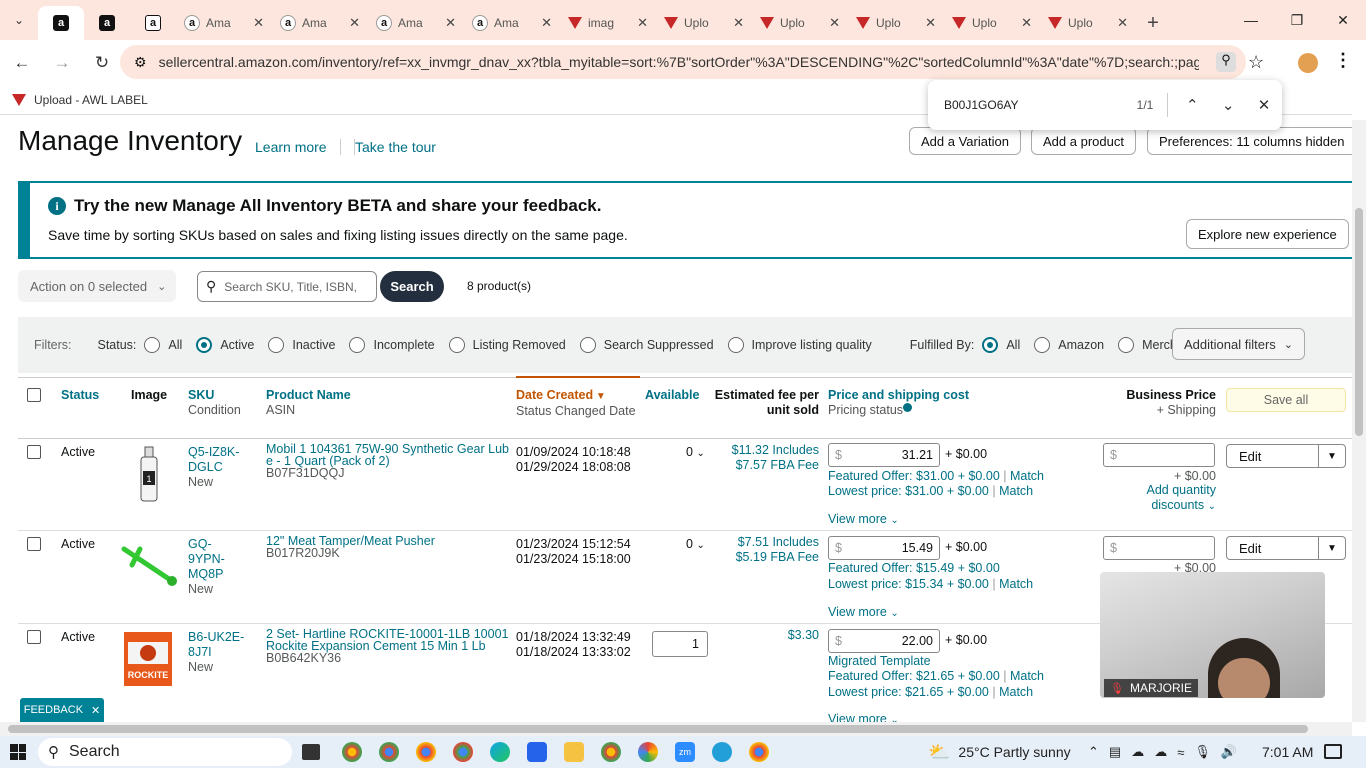 This screenshot has width=1366, height=768. I want to click on fulfilled-all-radio: All, so click(1001, 345).